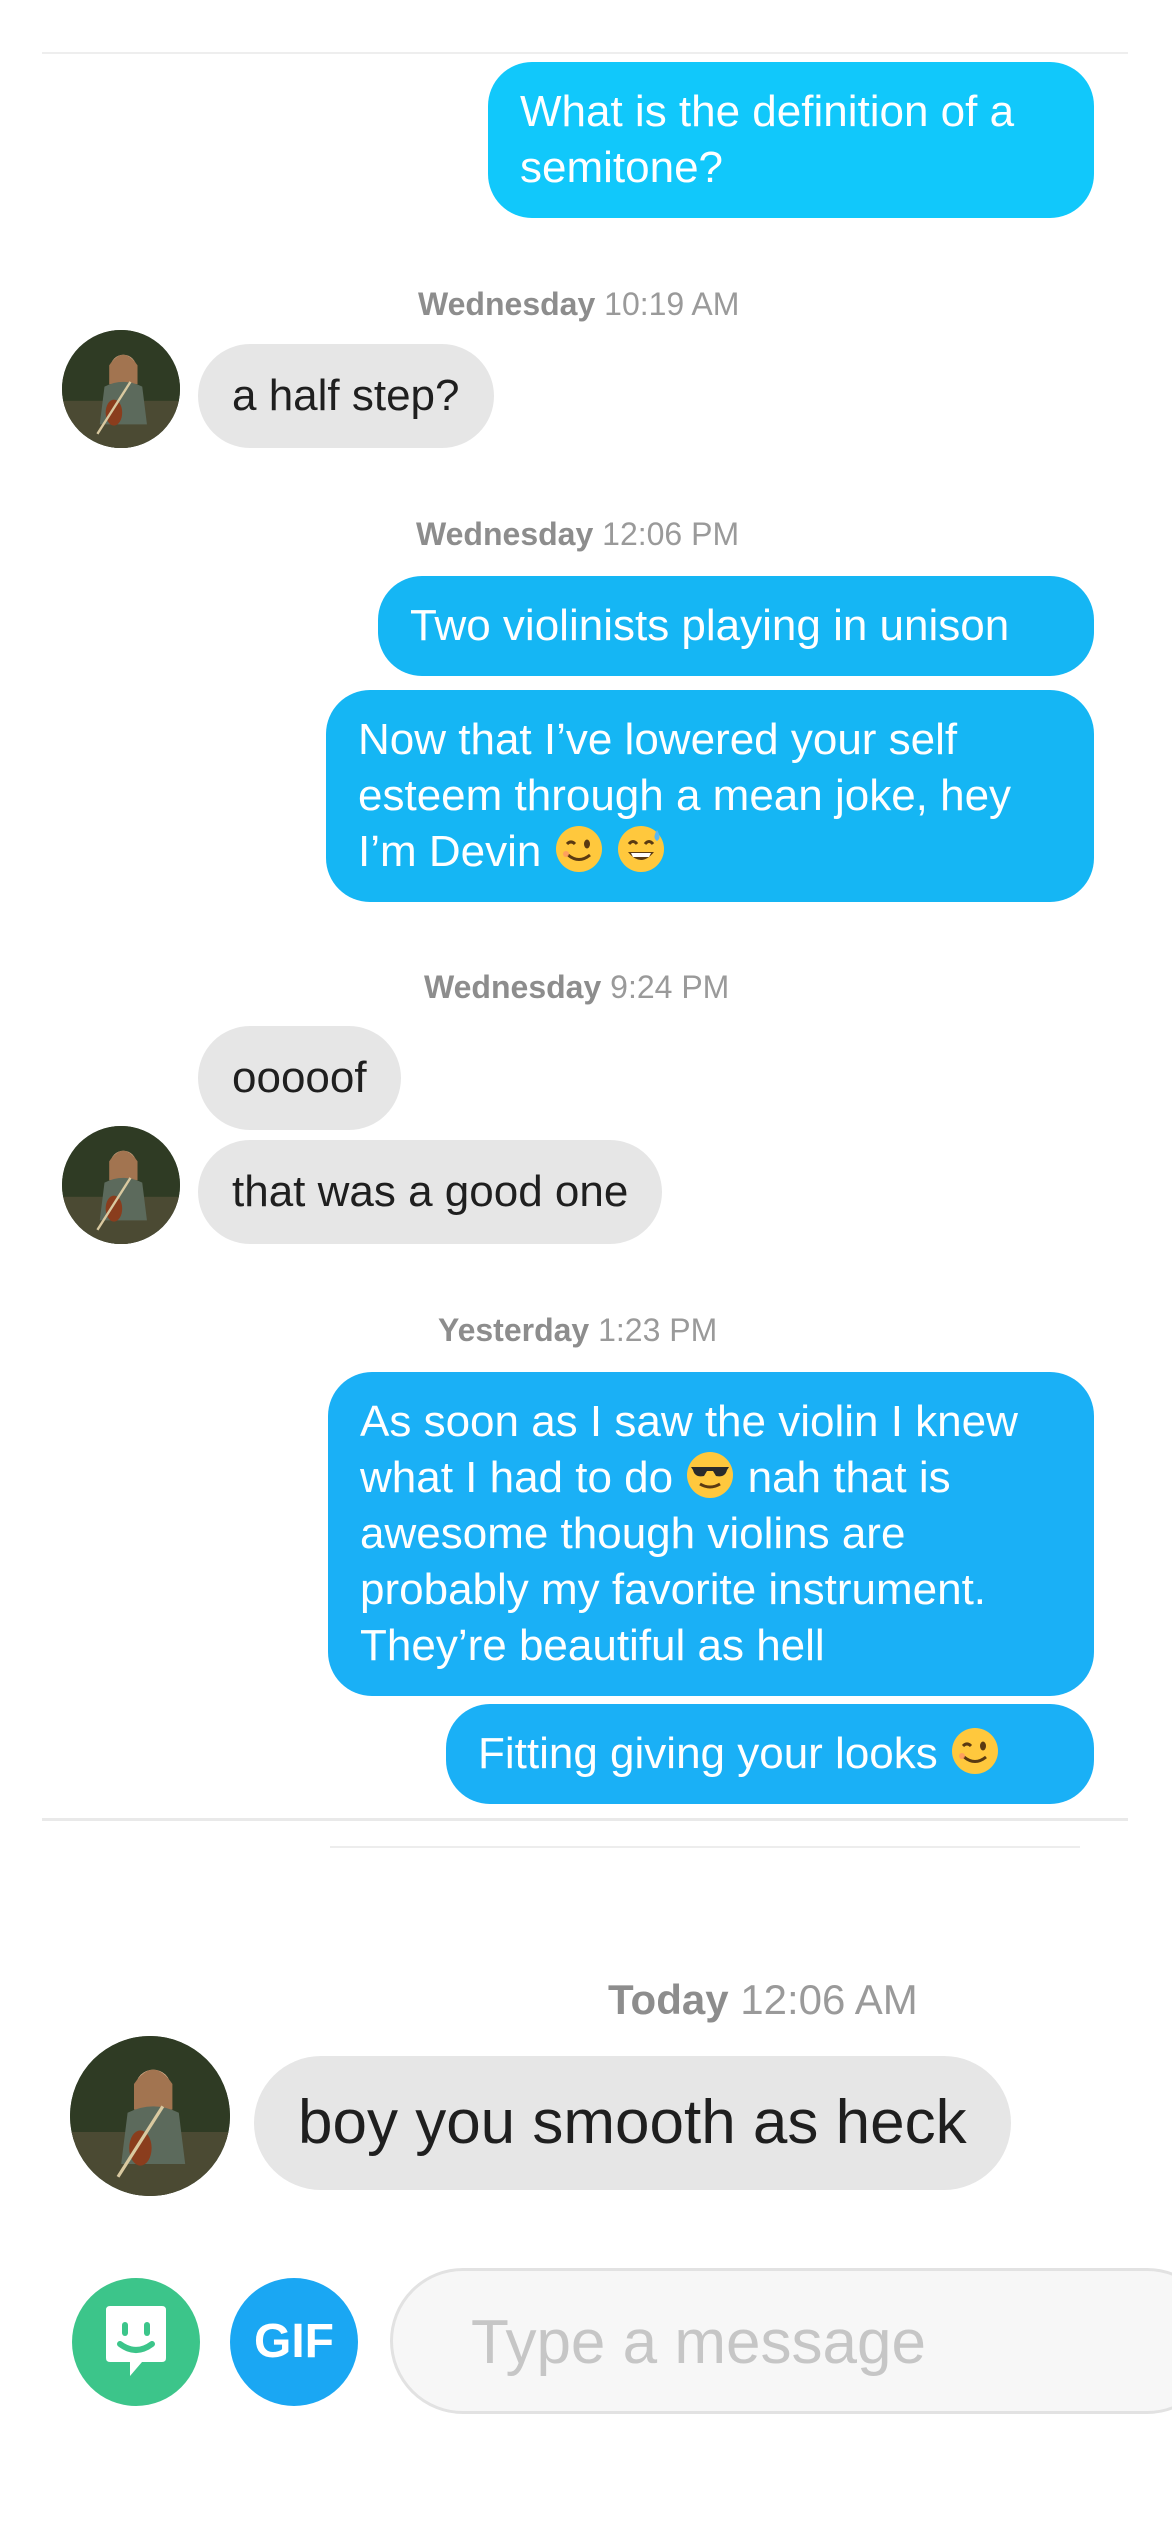 Image resolution: width=1172 pixels, height=2538 pixels. I want to click on message-input: Type a message, so click(781, 2341).